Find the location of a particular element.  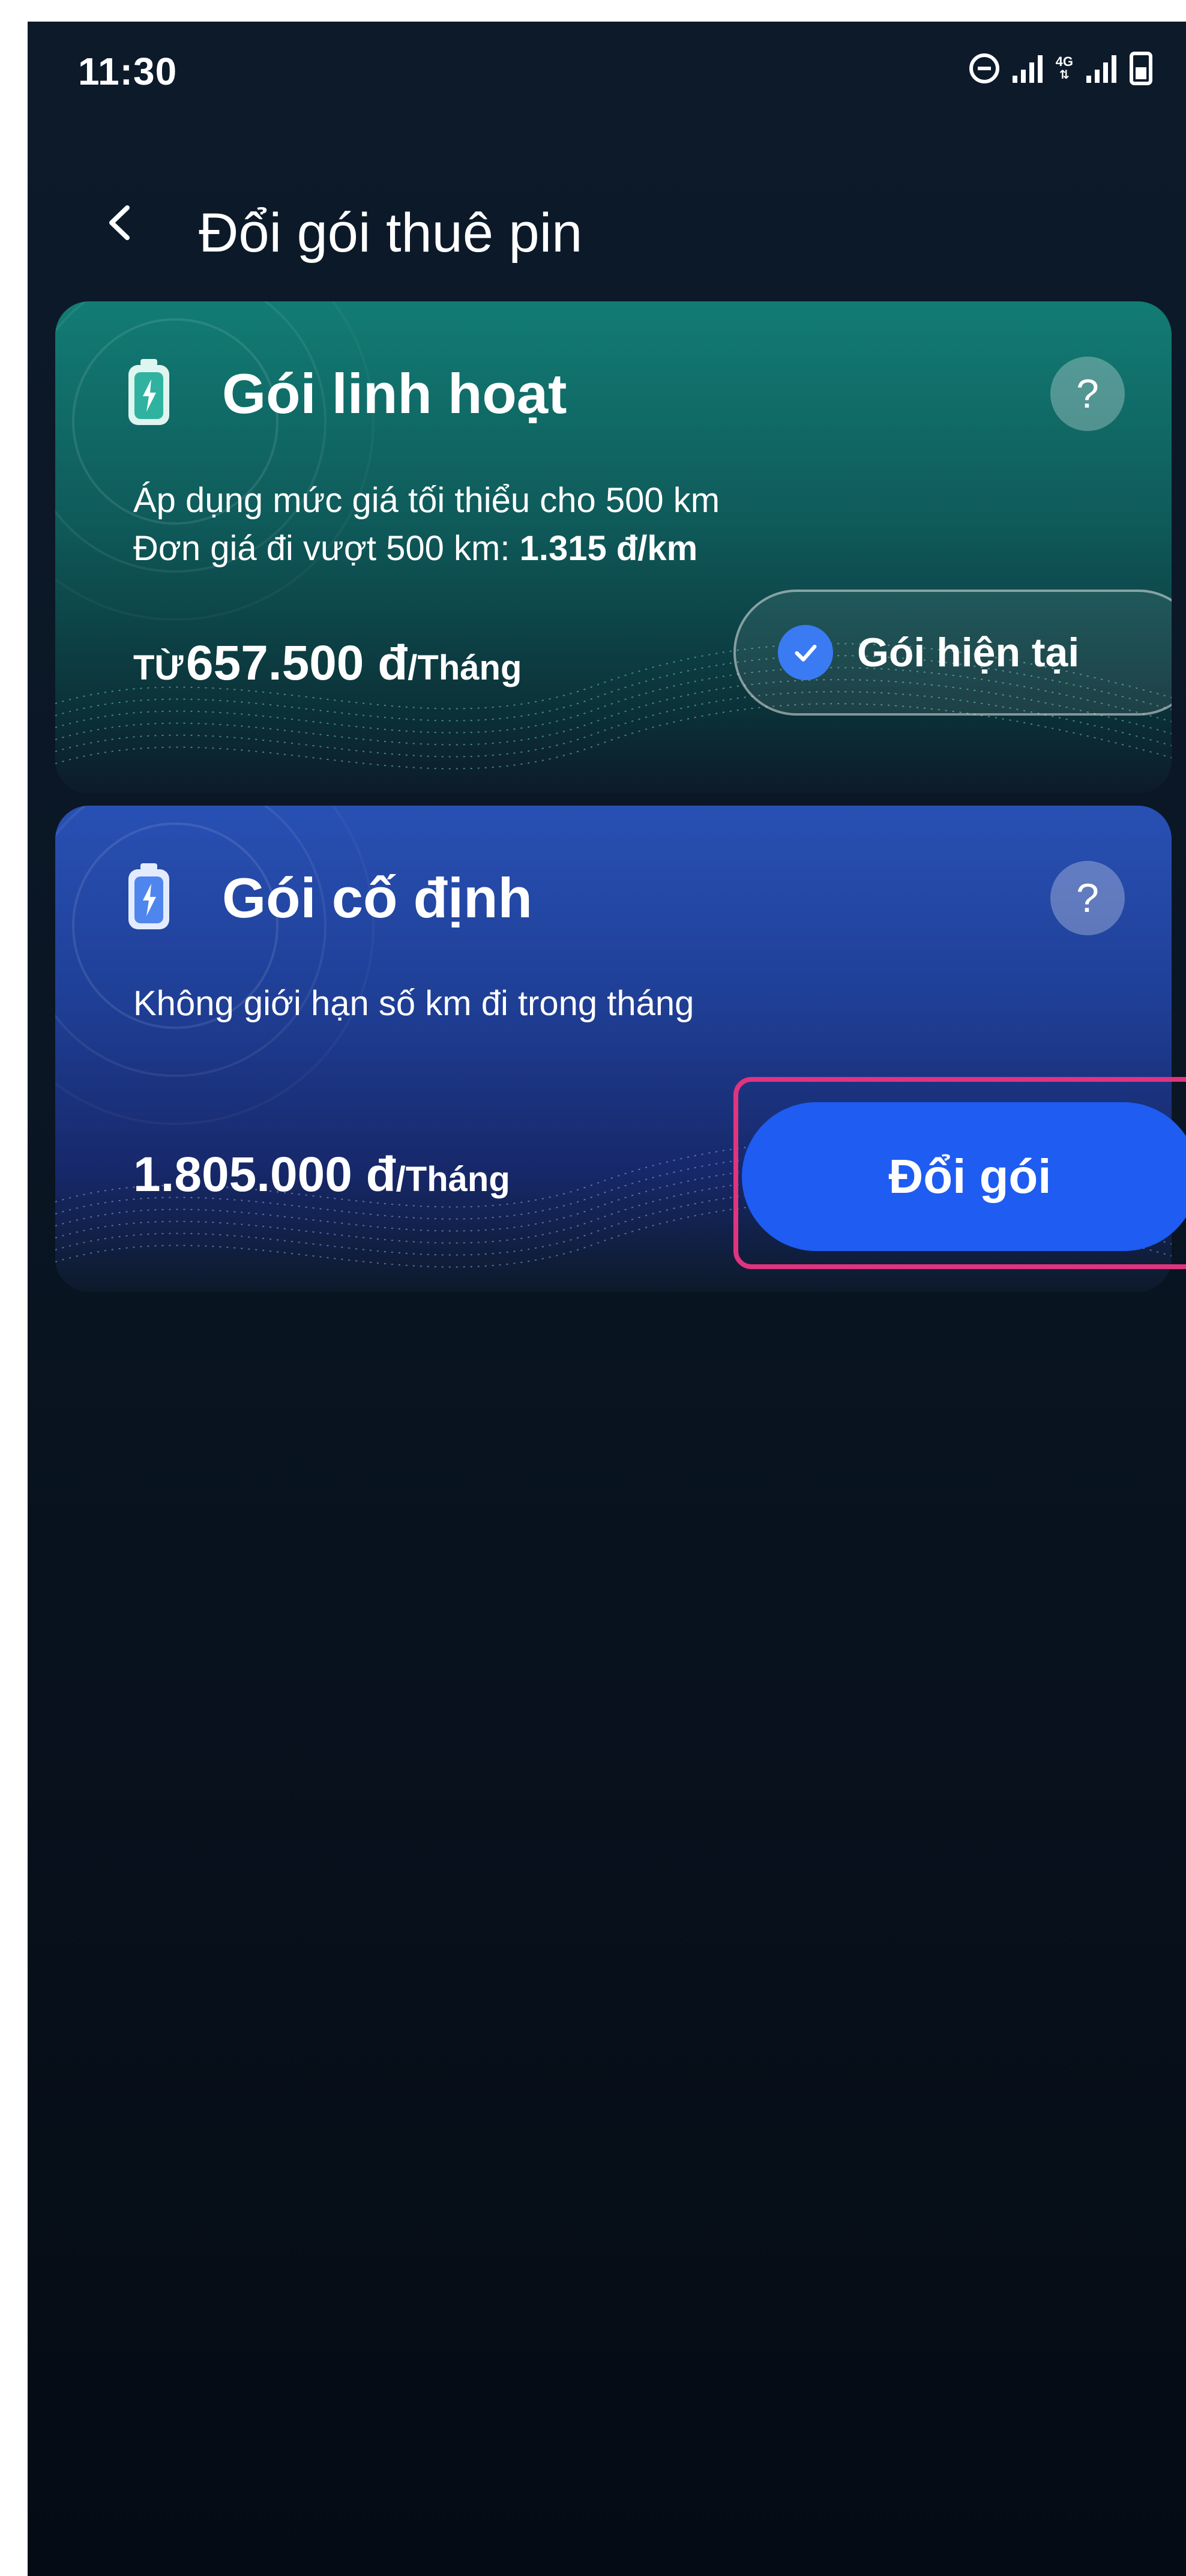

price-prefix: TỪ is located at coordinates (159, 667).